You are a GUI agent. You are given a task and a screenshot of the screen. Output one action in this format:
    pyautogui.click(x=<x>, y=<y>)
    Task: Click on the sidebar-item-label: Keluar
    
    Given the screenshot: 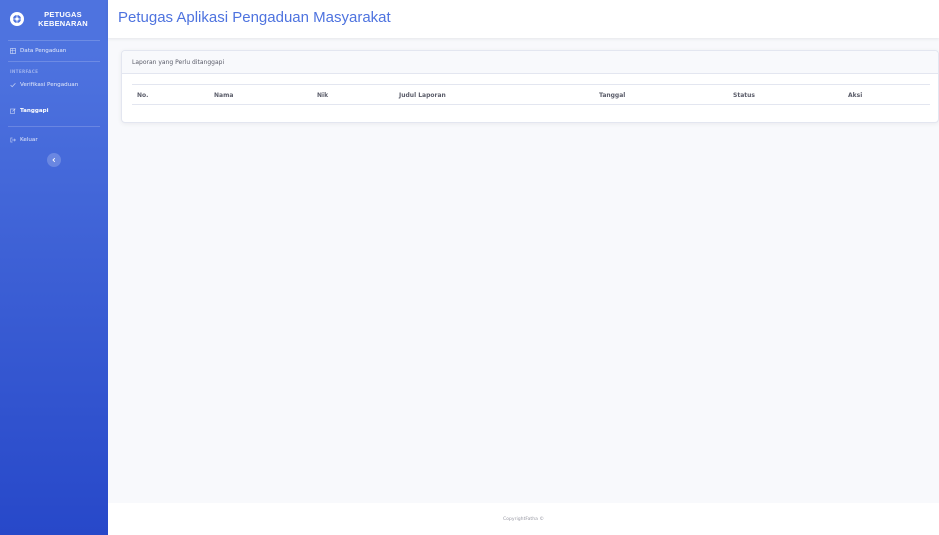 What is the action you would take?
    pyautogui.click(x=29, y=140)
    